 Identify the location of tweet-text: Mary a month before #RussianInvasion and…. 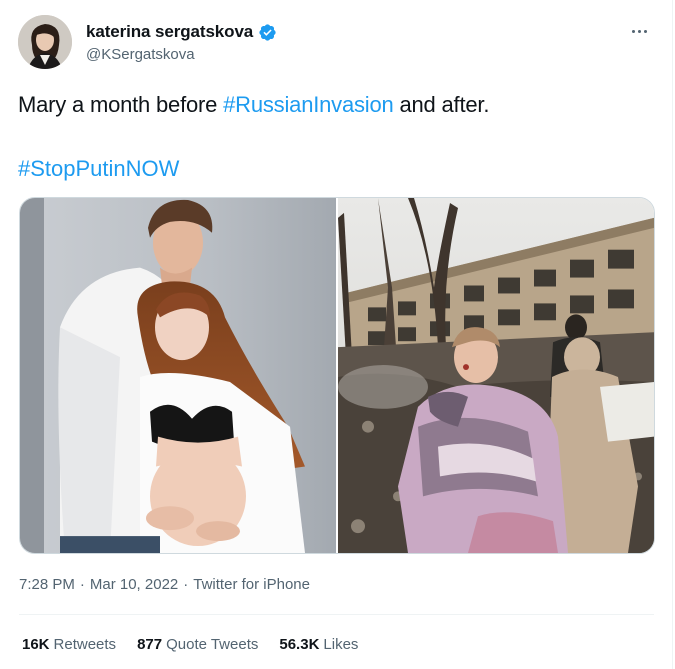
(253, 105).